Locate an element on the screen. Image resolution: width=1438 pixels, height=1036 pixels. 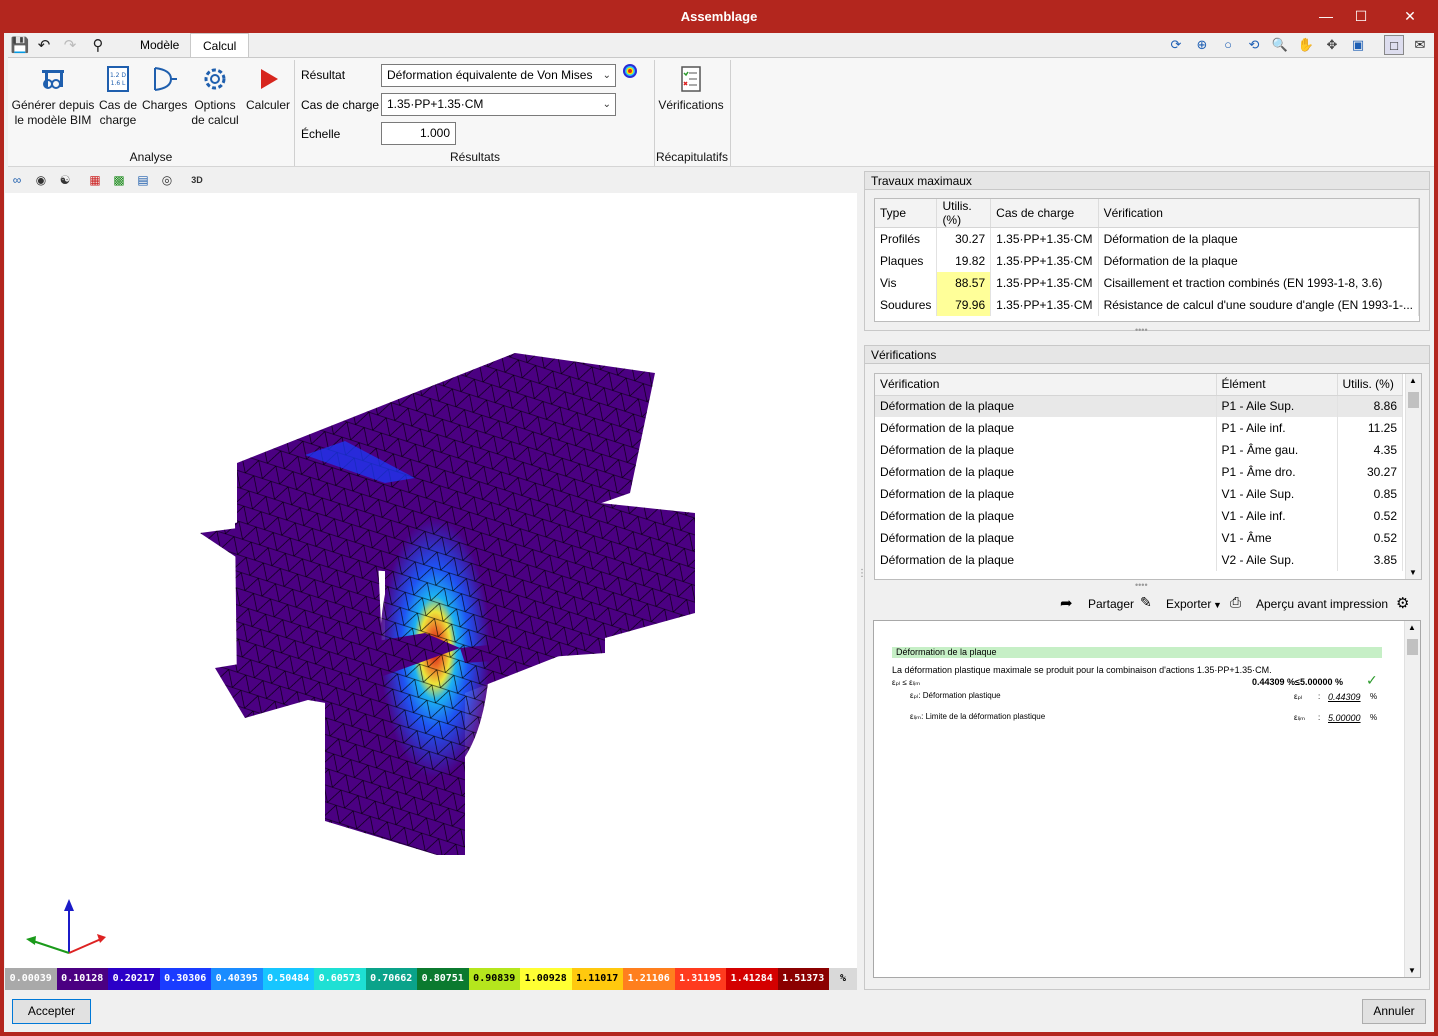
col-cas: Cas de charge is located at coordinates (1044, 213).